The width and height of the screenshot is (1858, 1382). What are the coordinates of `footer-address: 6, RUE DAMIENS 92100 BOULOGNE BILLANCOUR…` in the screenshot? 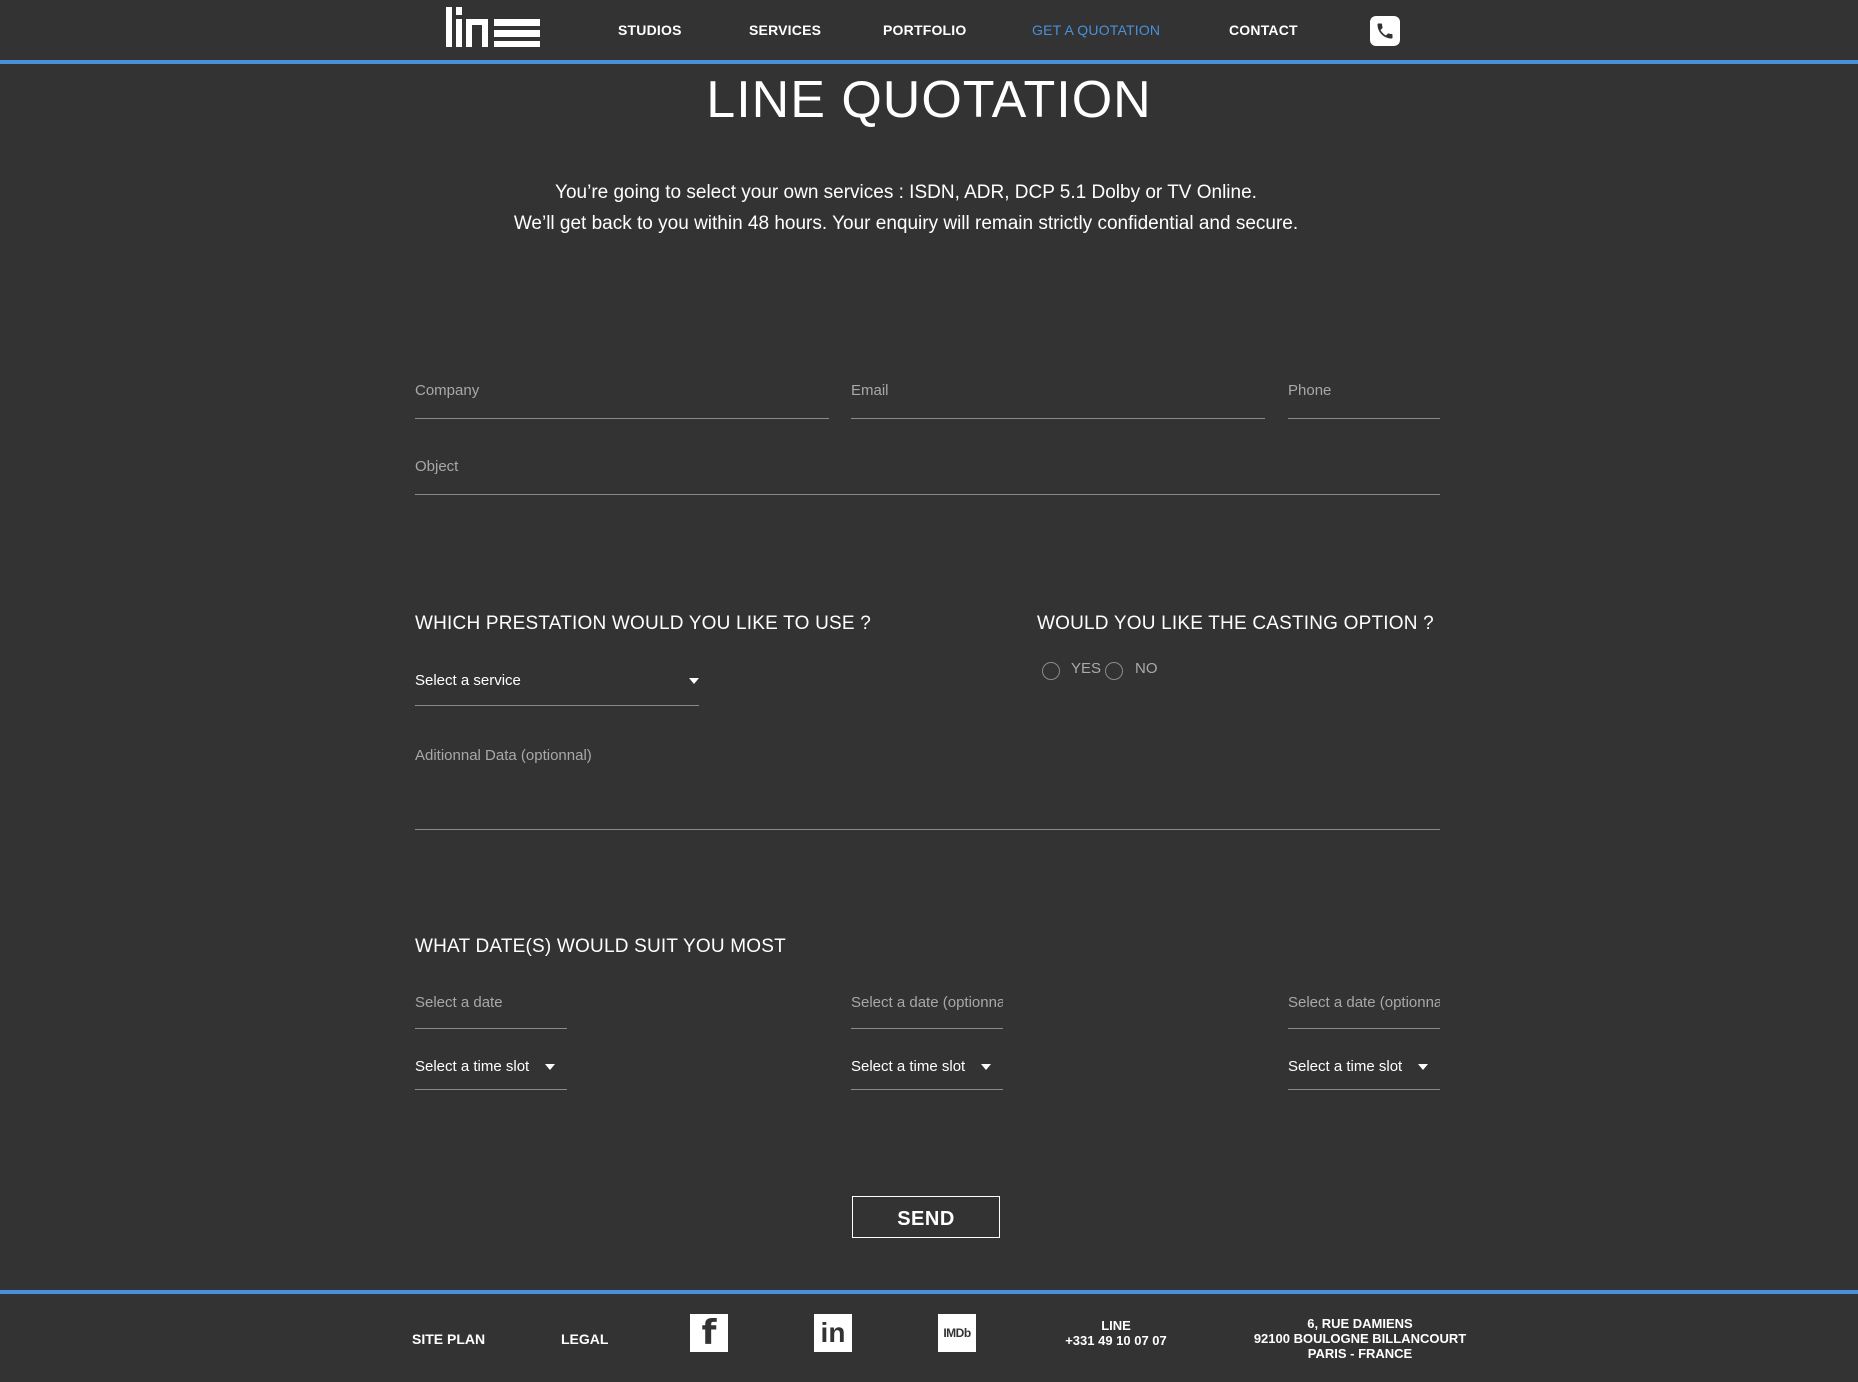 It's located at (1360, 1338).